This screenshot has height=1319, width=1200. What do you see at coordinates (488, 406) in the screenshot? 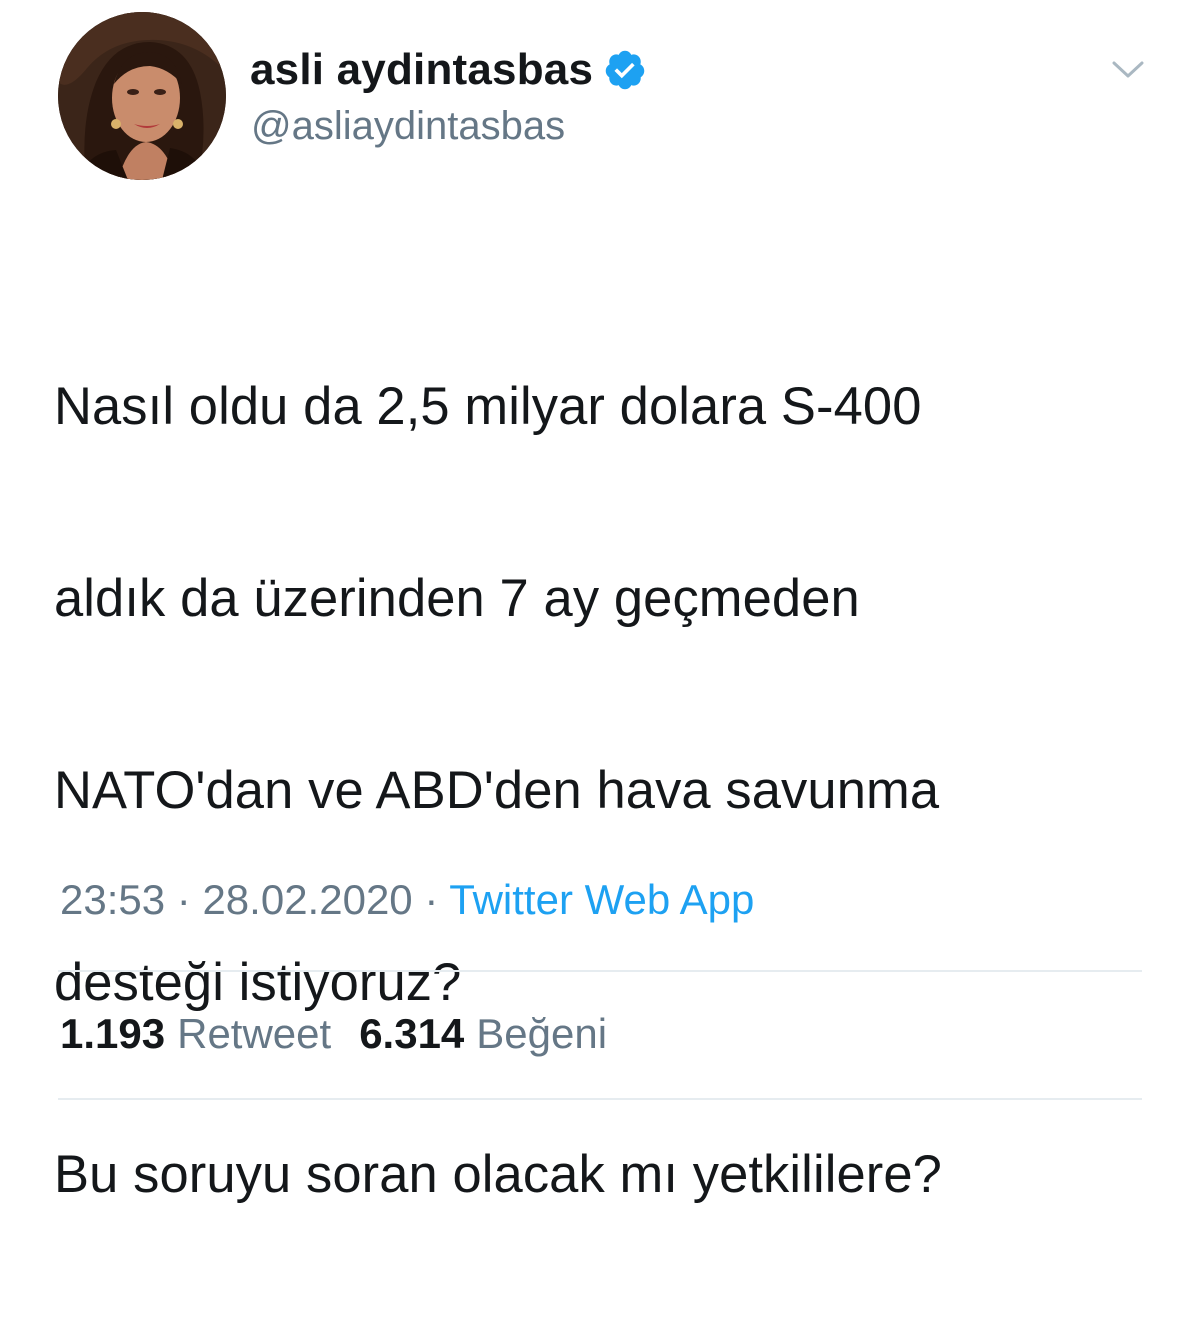
I see `tweet-text-line: Nasıl oldu da 2,5 milyar dolara S-400` at bounding box center [488, 406].